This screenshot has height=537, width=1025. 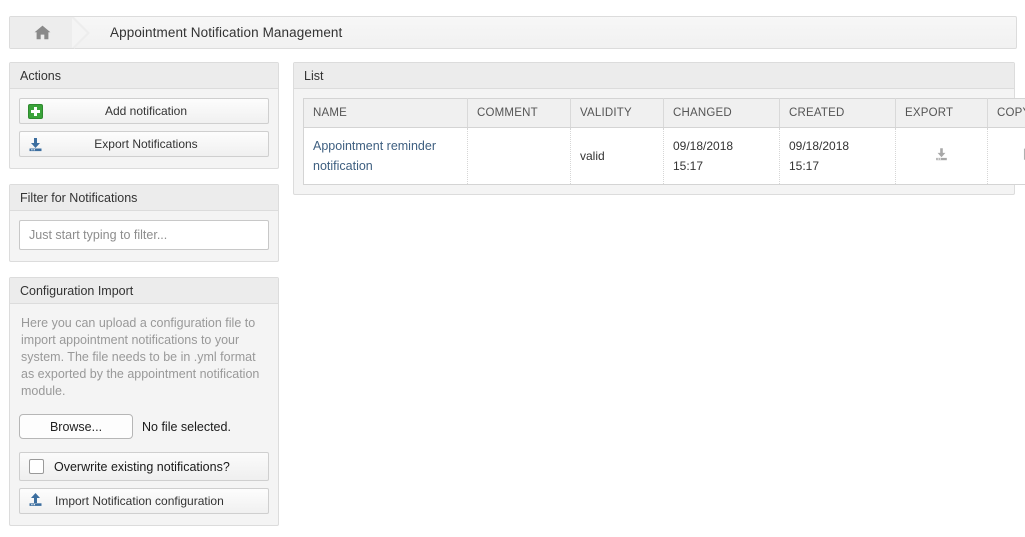 I want to click on home-icon, so click(x=42, y=32).